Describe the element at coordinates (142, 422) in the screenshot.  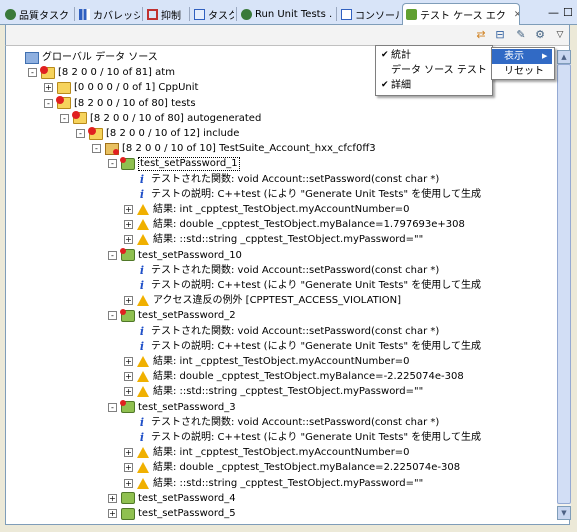
I see `info-icon: i` at that location.